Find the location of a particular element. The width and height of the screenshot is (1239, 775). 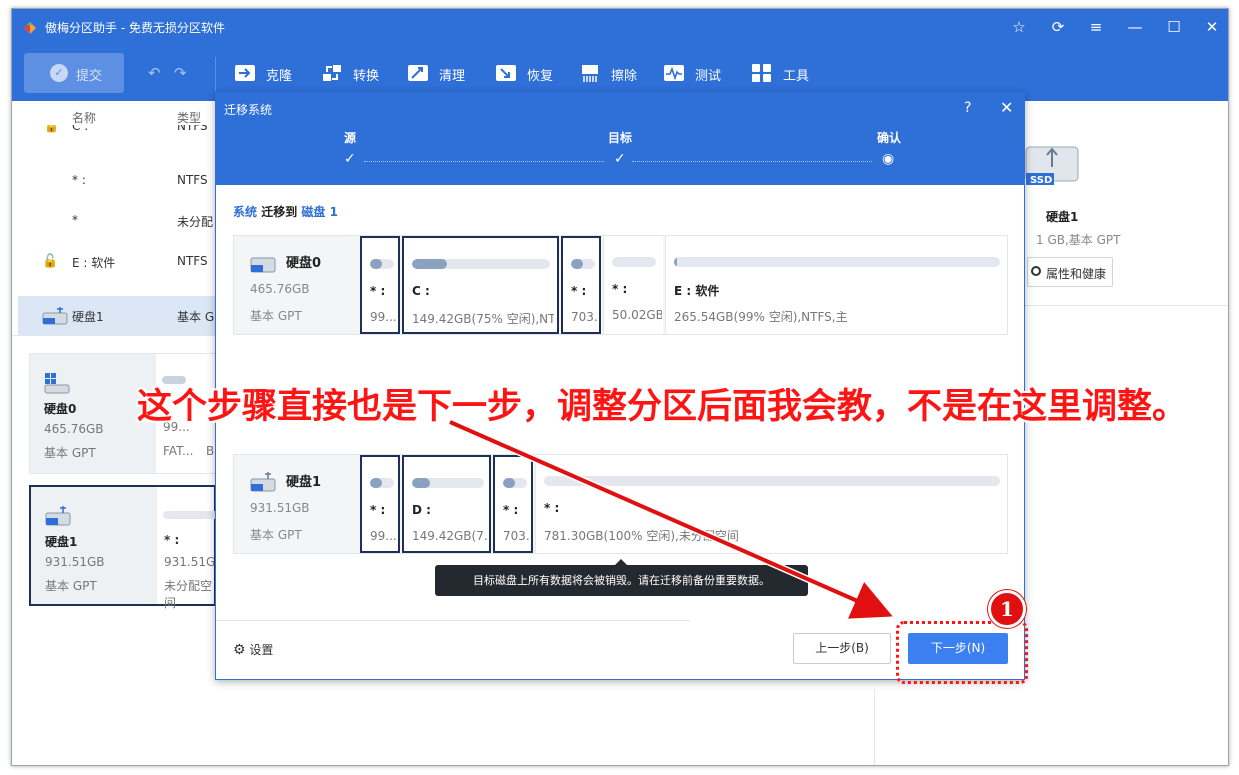

test-icon is located at coordinates (674, 73).